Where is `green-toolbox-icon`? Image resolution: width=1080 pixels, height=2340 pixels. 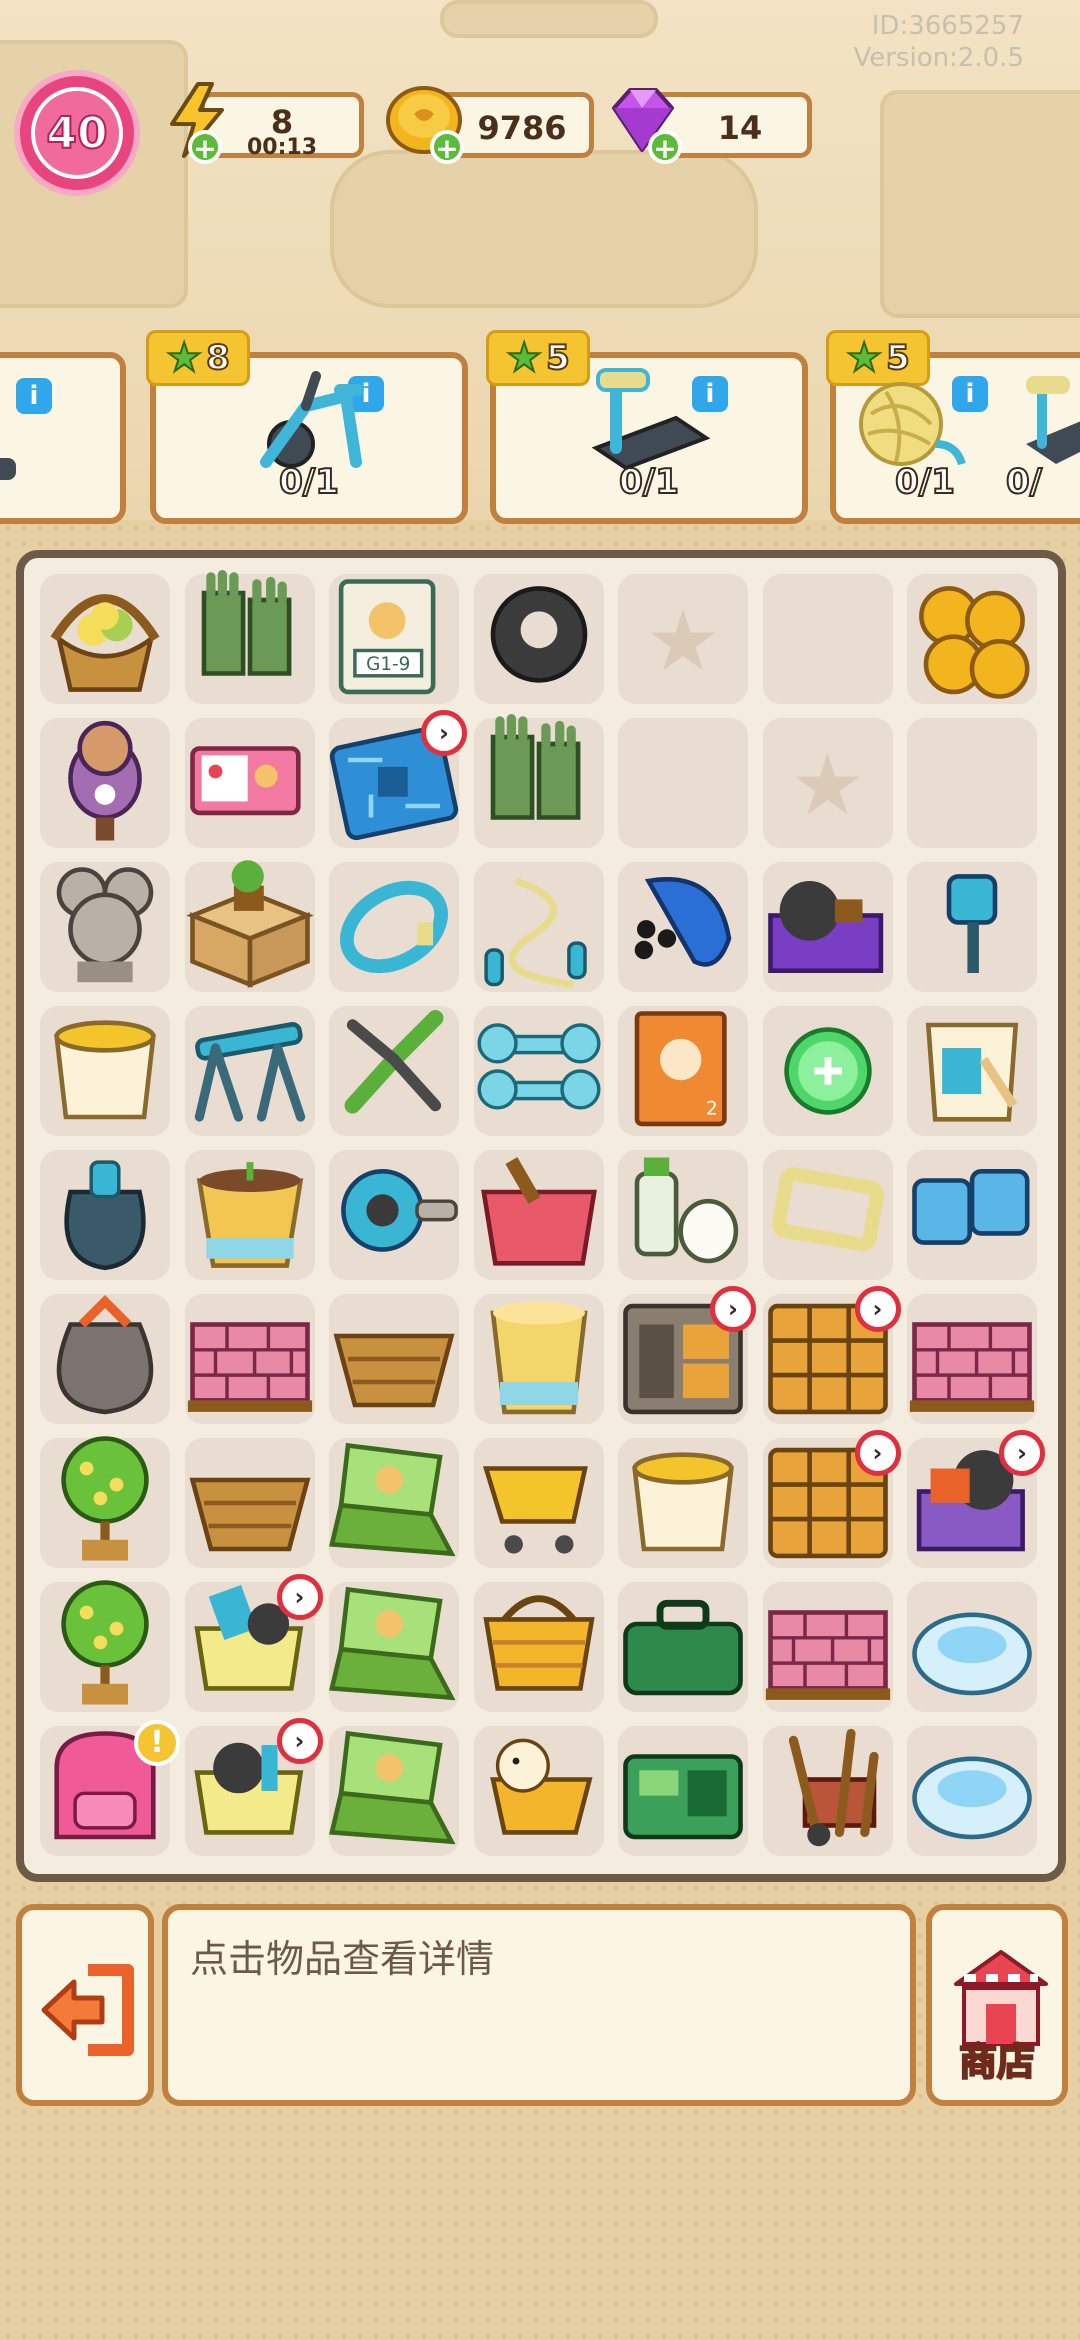 green-toolbox-icon is located at coordinates (683, 1797).